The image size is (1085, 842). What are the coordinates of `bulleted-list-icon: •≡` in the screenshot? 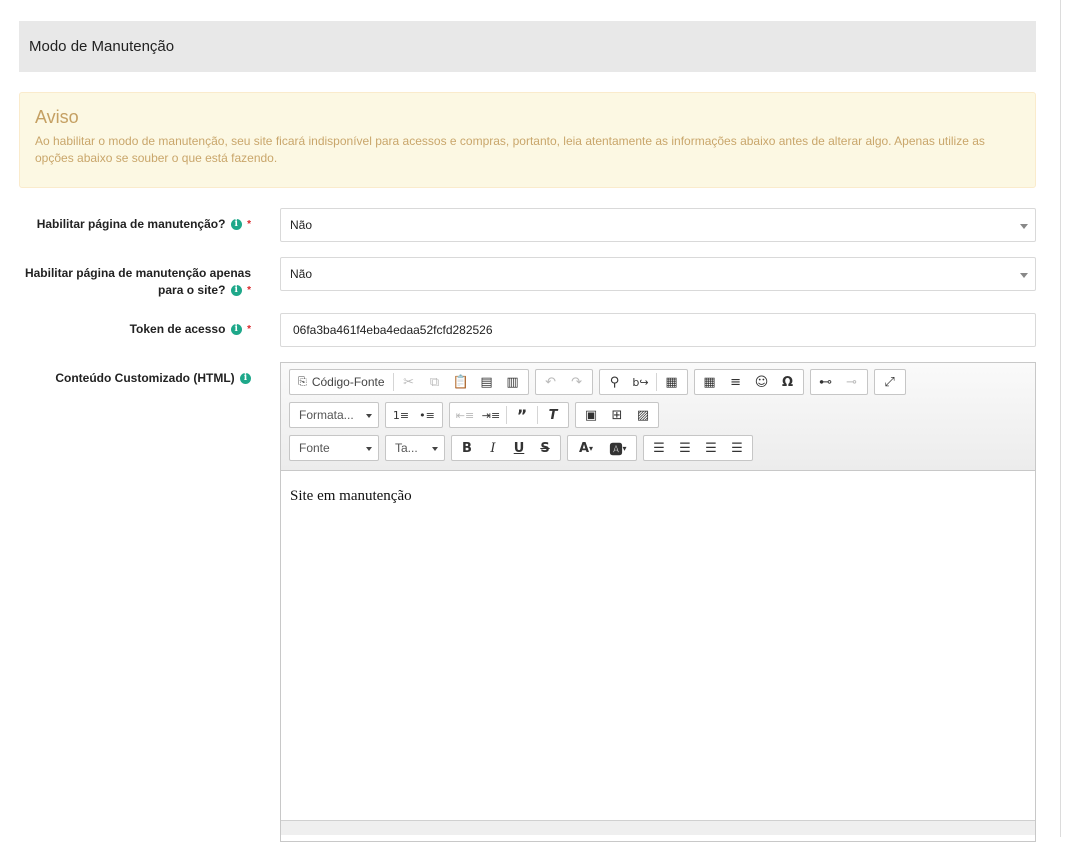 It's located at (427, 415).